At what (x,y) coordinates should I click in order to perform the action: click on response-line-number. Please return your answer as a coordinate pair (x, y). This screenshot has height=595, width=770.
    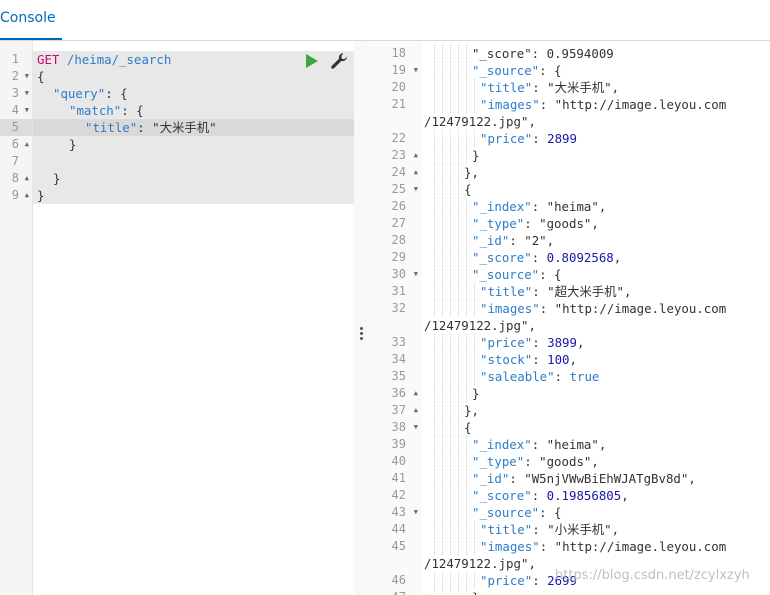
    Looking at the image, I should click on (396, 325).